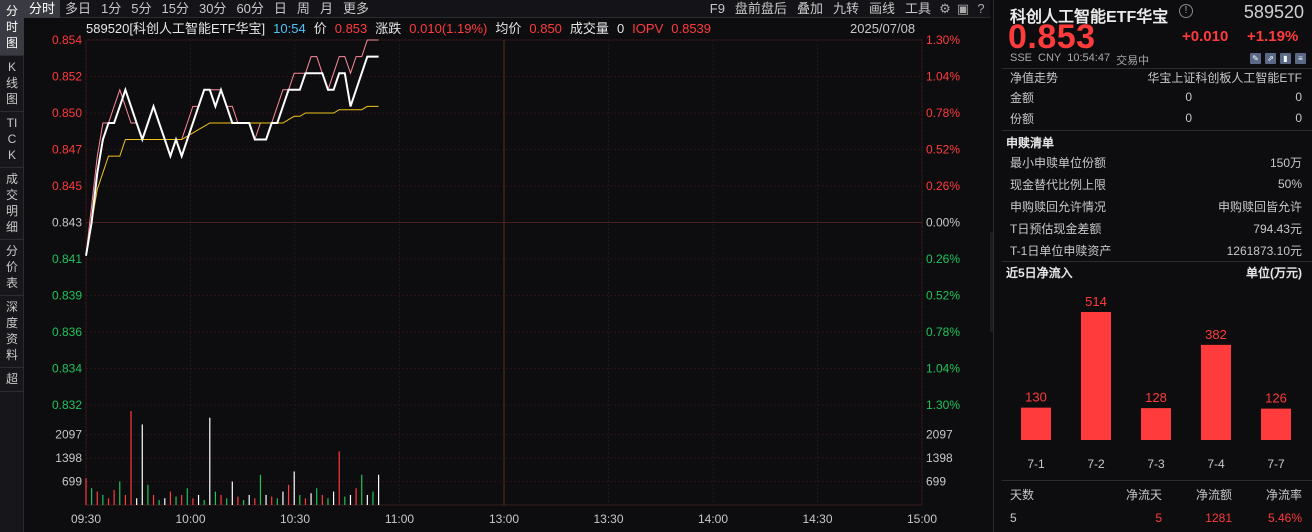 This screenshot has height=532, width=1312. What do you see at coordinates (1255, 58) in the screenshot?
I see `edit-icon: ✎` at bounding box center [1255, 58].